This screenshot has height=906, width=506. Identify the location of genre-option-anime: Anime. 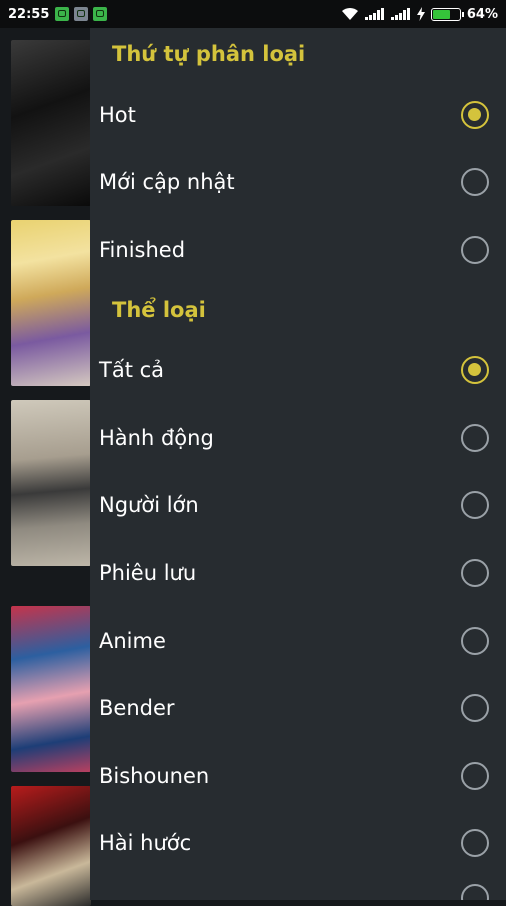
(298, 641).